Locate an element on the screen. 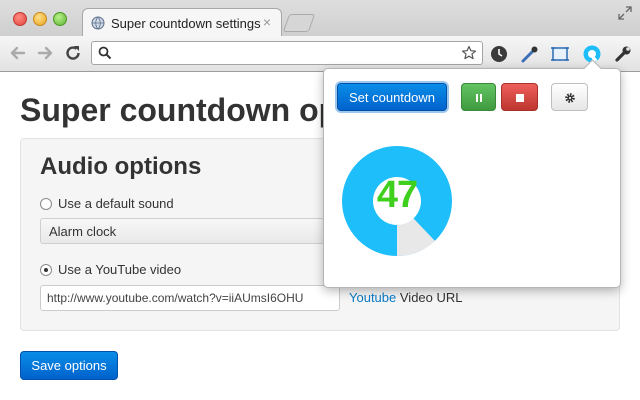 This screenshot has width=640, height=400. gear-icon is located at coordinates (569, 98).